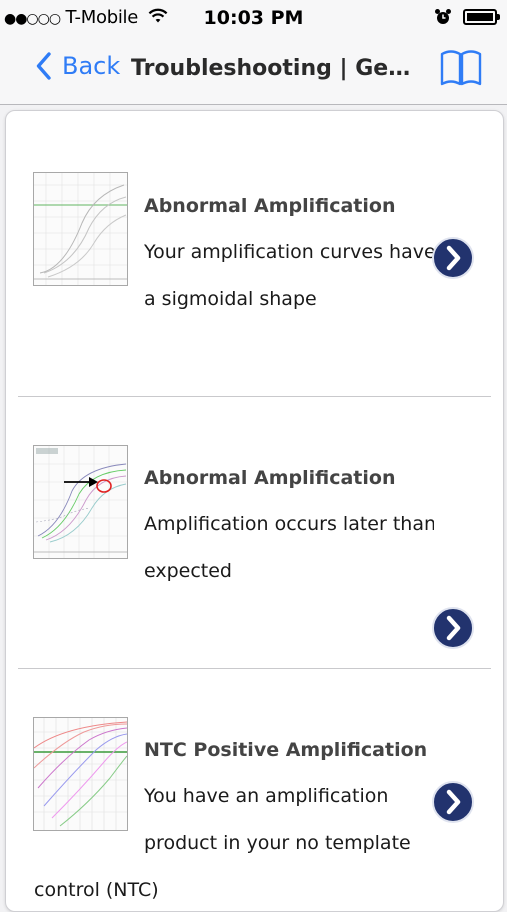  I want to click on back-button: Back, so click(78, 66).